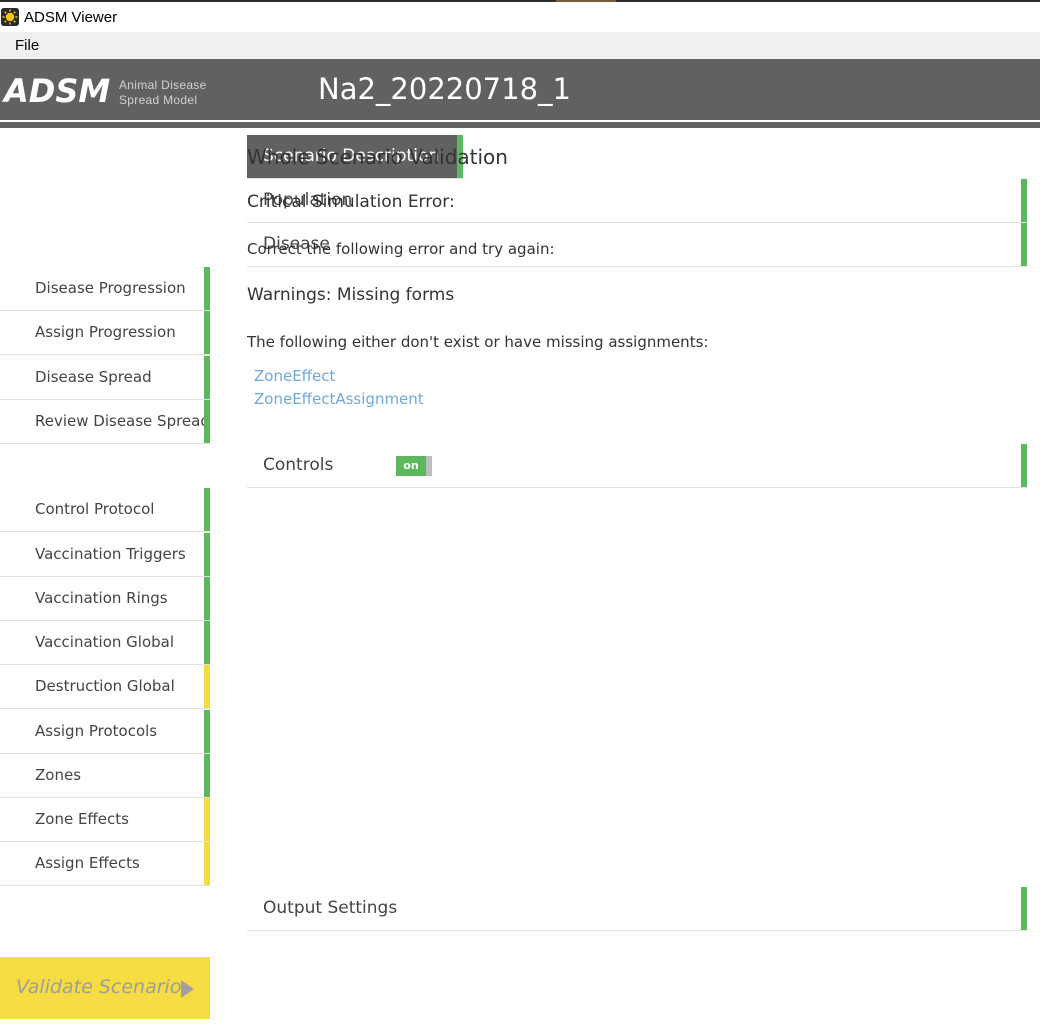 This screenshot has height=1032, width=1040. Describe the element at coordinates (330, 908) in the screenshot. I see `sidebar-item-label: Output Settings` at that location.